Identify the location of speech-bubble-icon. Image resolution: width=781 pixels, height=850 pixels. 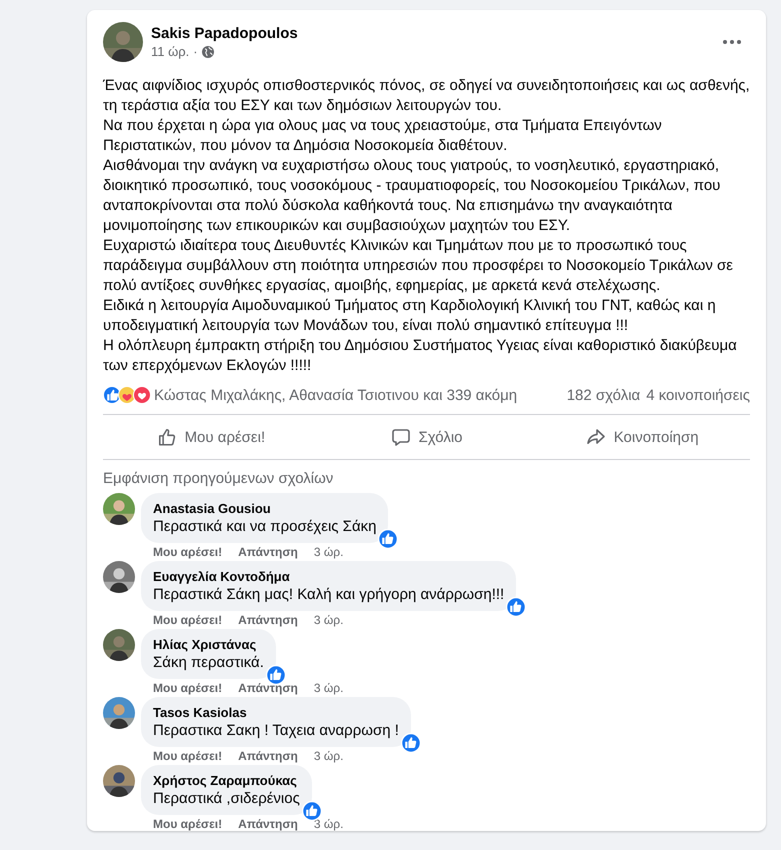
(400, 437).